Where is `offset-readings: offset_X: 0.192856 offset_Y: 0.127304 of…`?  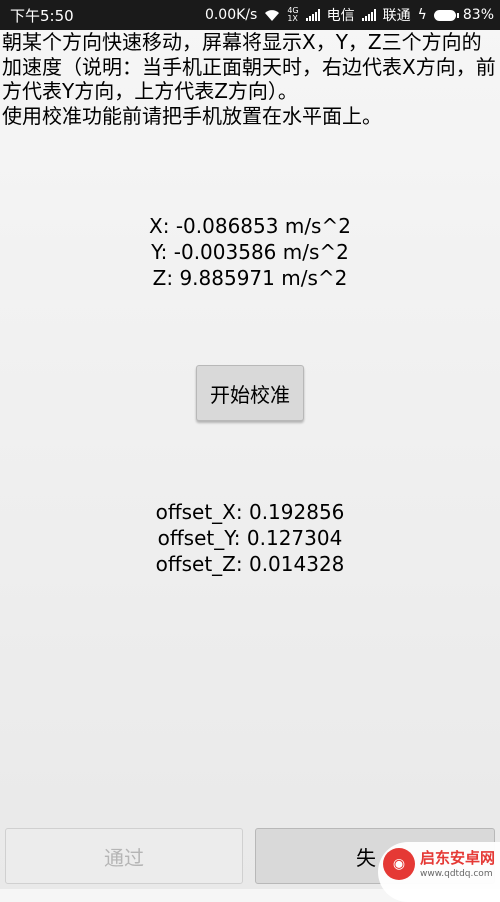
offset-readings: offset_X: 0.192856 offset_Y: 0.127304 of… is located at coordinates (250, 538).